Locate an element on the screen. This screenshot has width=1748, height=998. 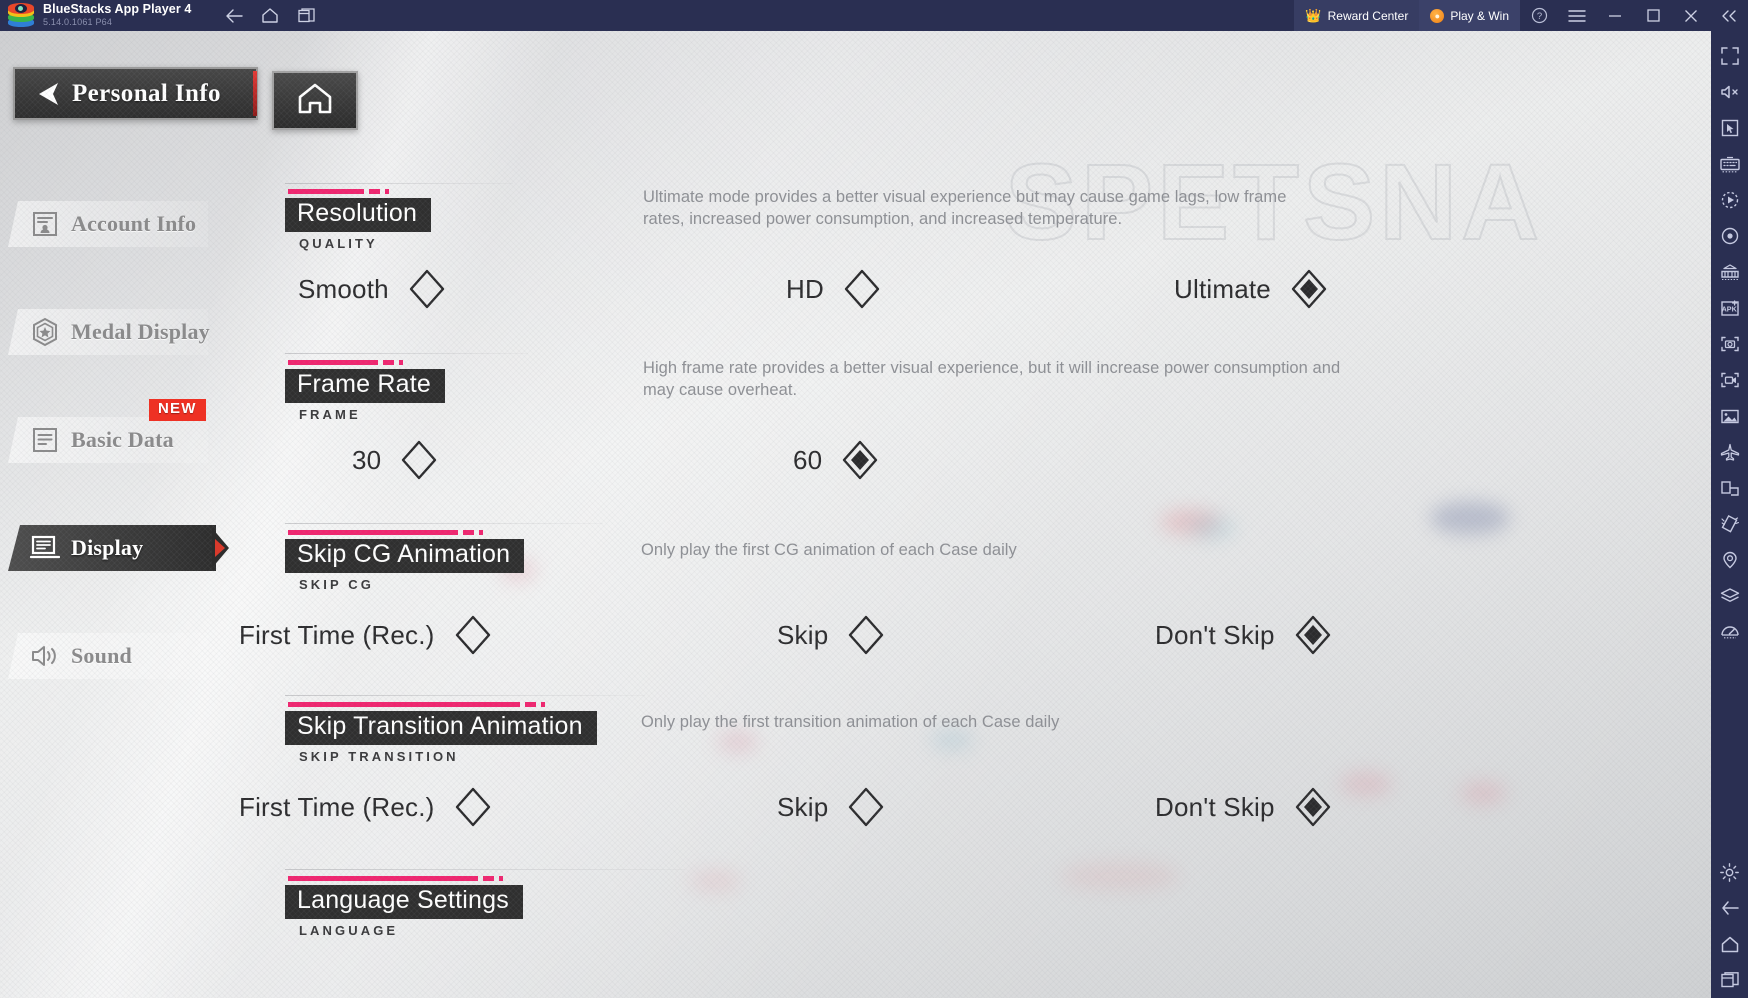
section-title: Language Settings is located at coordinates (404, 902).